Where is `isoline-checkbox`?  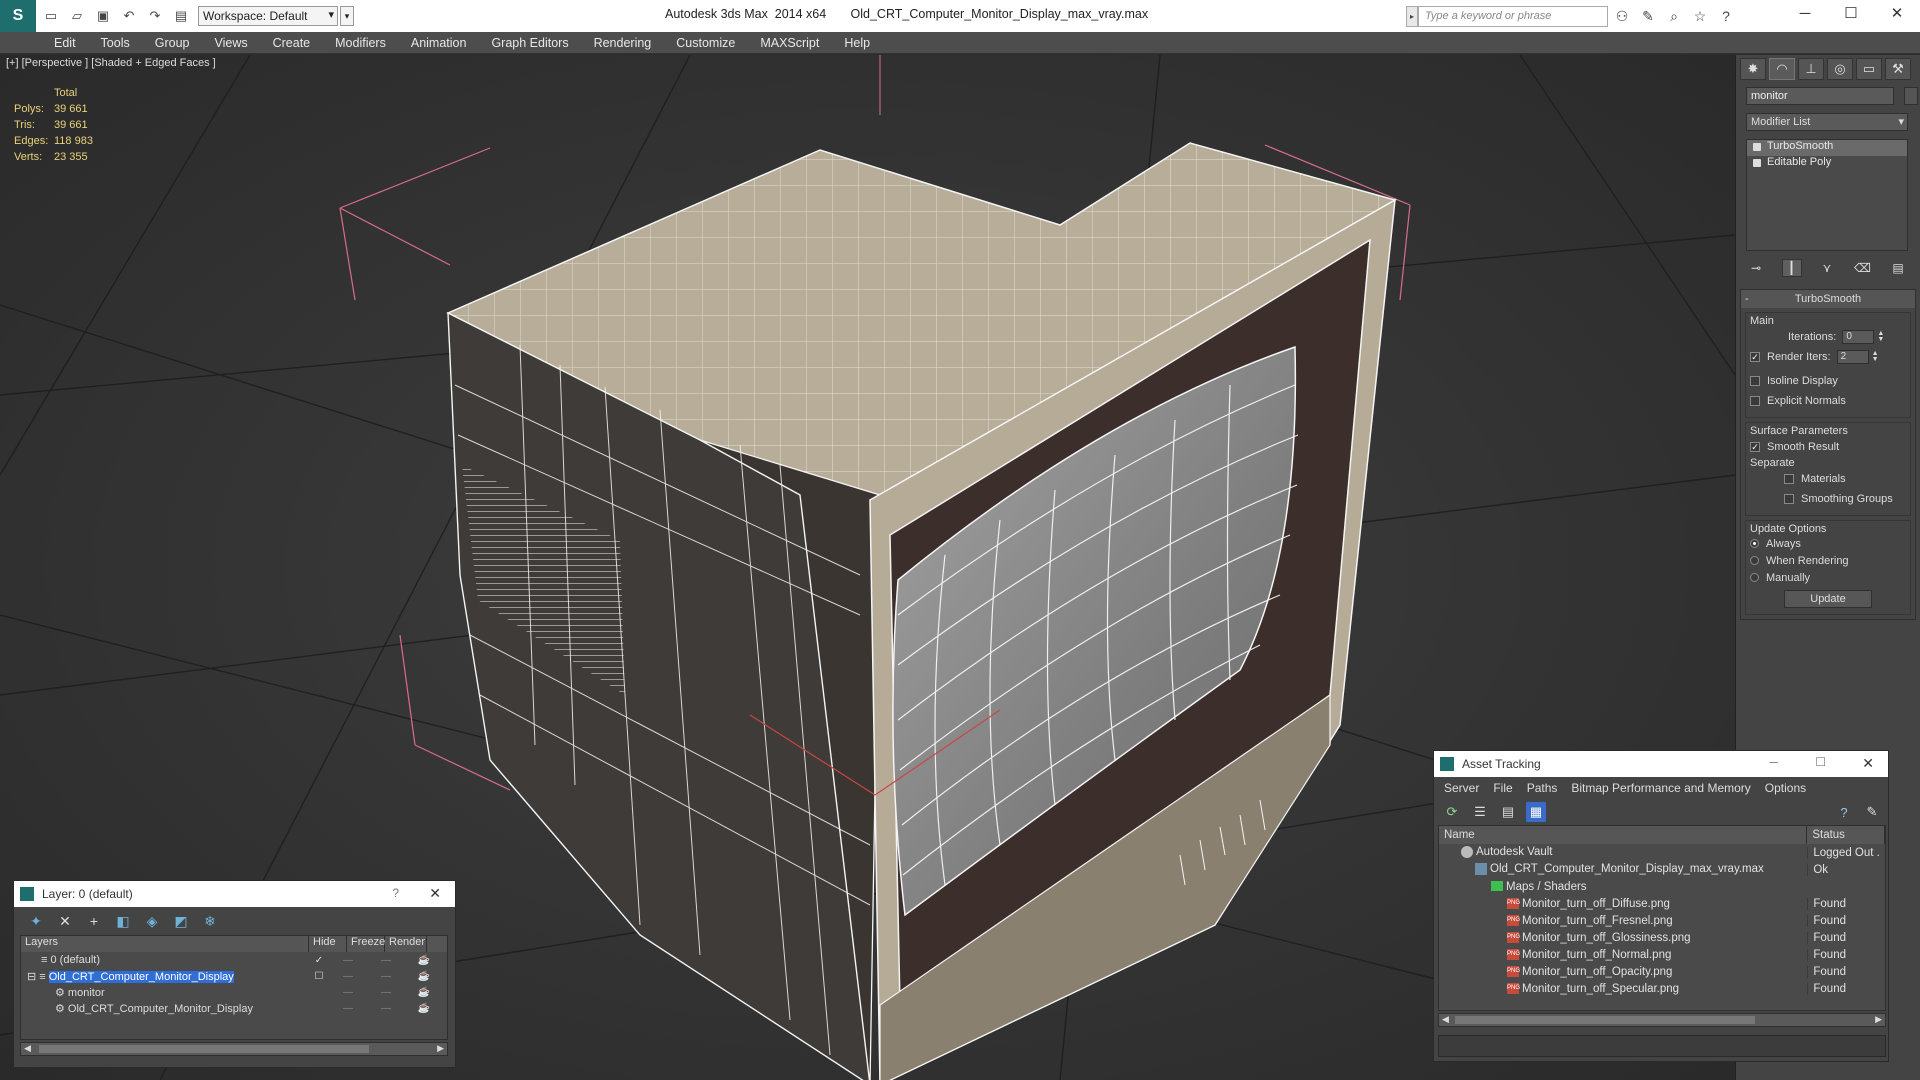
isoline-checkbox is located at coordinates (1755, 381).